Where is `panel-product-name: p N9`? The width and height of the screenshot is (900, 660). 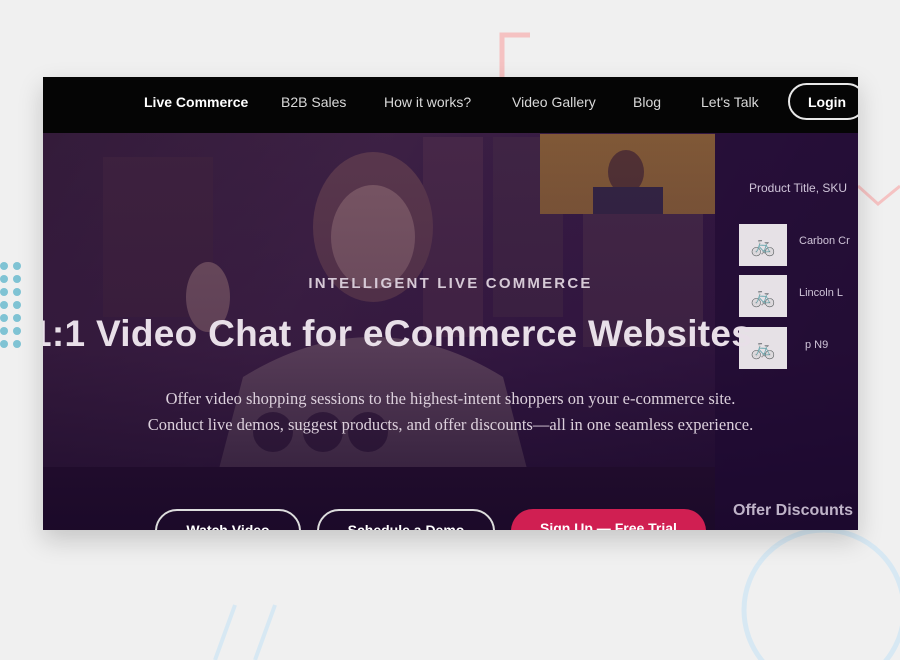
panel-product-name: p N9 is located at coordinates (817, 345).